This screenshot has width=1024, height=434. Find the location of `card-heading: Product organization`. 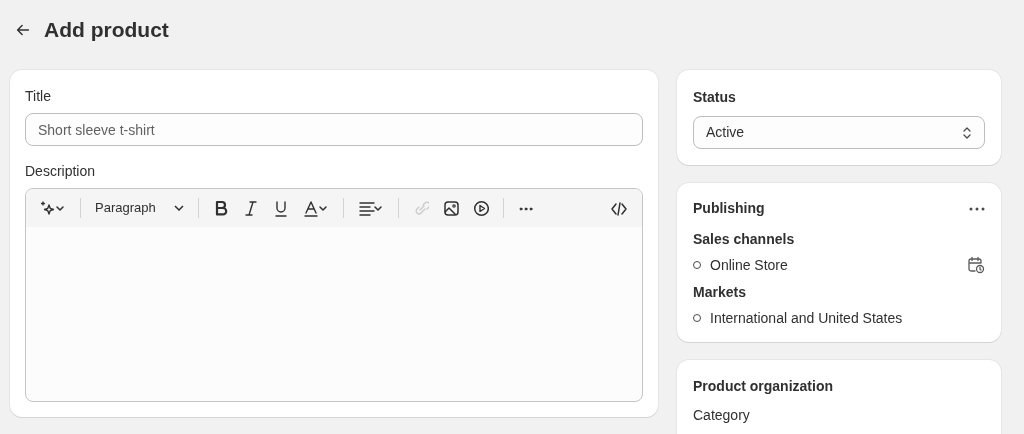

card-heading: Product organization is located at coordinates (763, 386).